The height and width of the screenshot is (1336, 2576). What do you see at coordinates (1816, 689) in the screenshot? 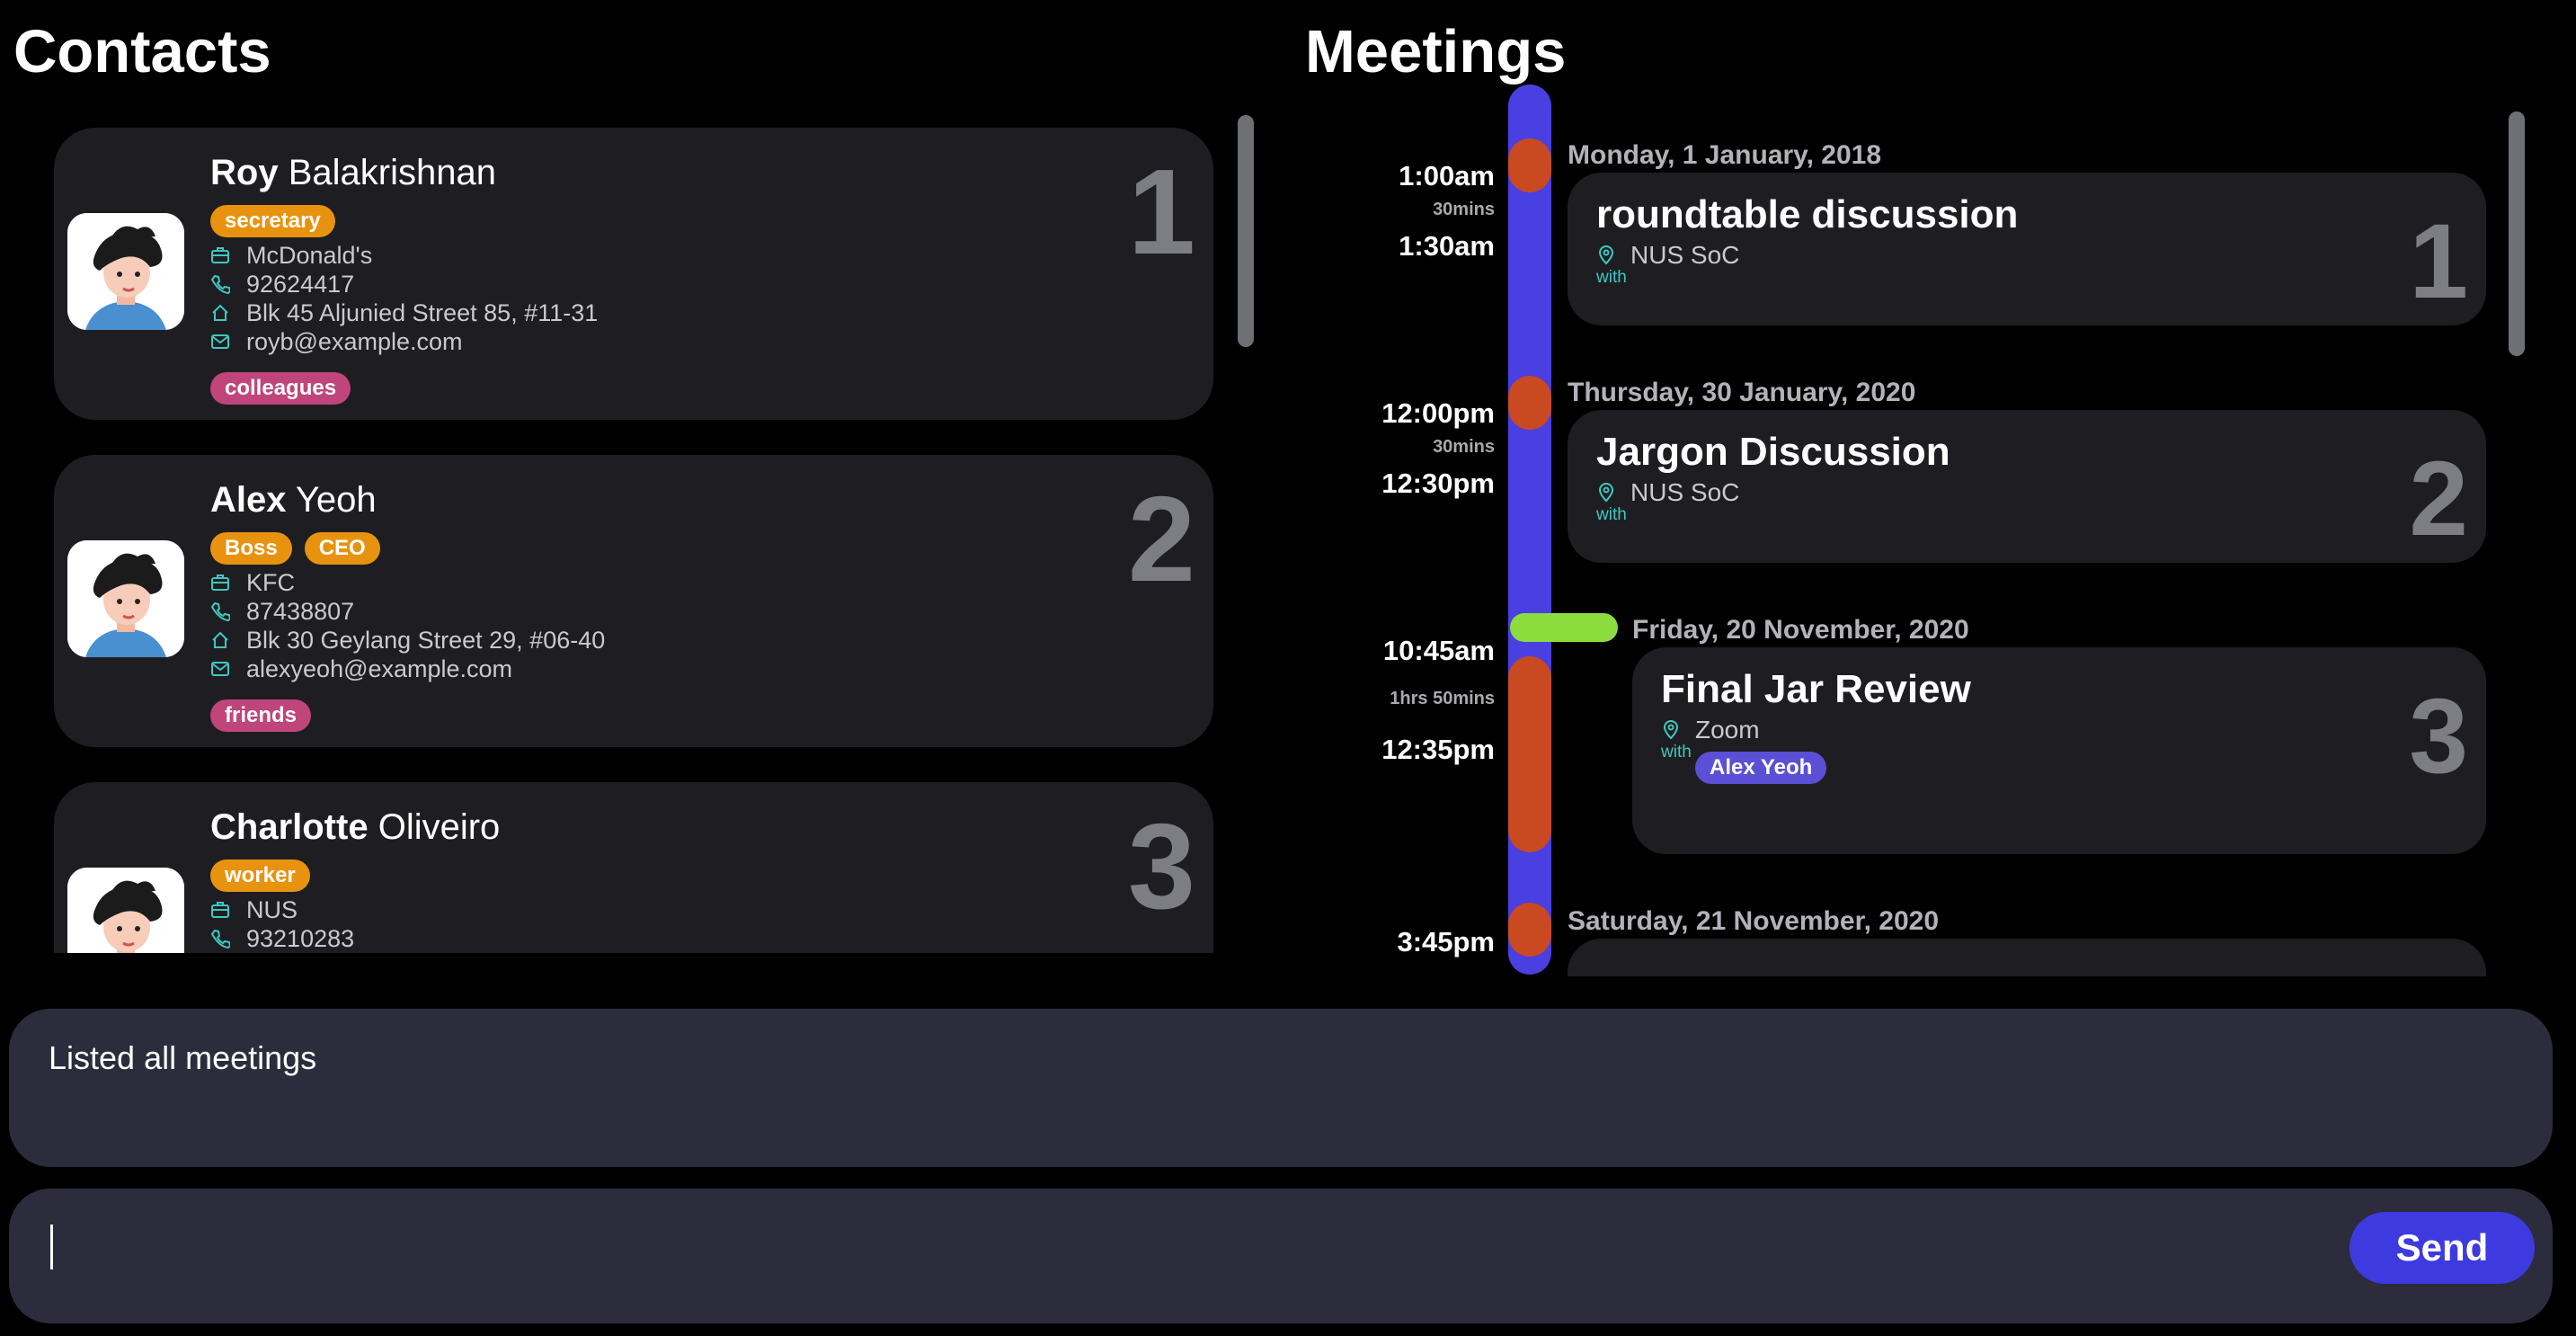
I see `meeting-title: Final Jar Review` at bounding box center [1816, 689].